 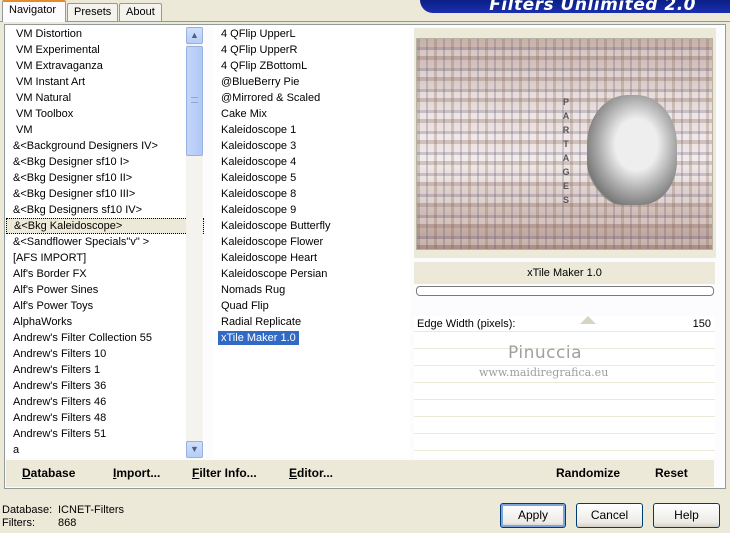 What do you see at coordinates (671, 473) in the screenshot?
I see `reset-button: Reset` at bounding box center [671, 473].